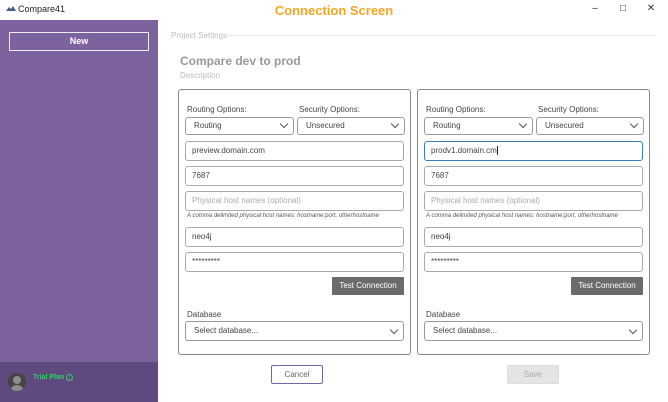  Describe the element at coordinates (595, 8) in the screenshot. I see `minimize-button: –` at that location.